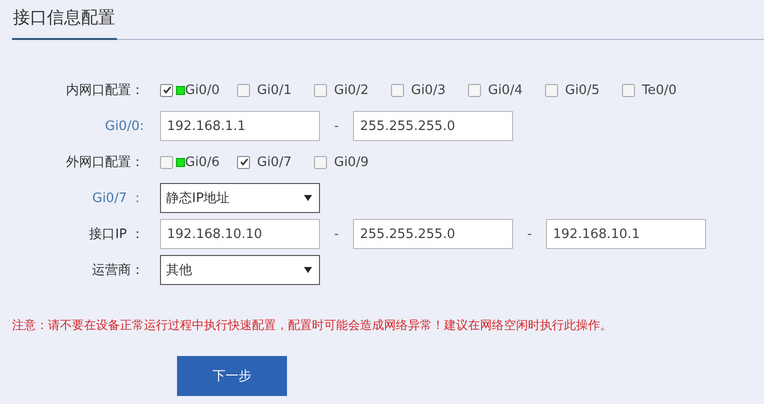  What do you see at coordinates (105, 90) in the screenshot?
I see `field-label: 内网口配置：` at bounding box center [105, 90].